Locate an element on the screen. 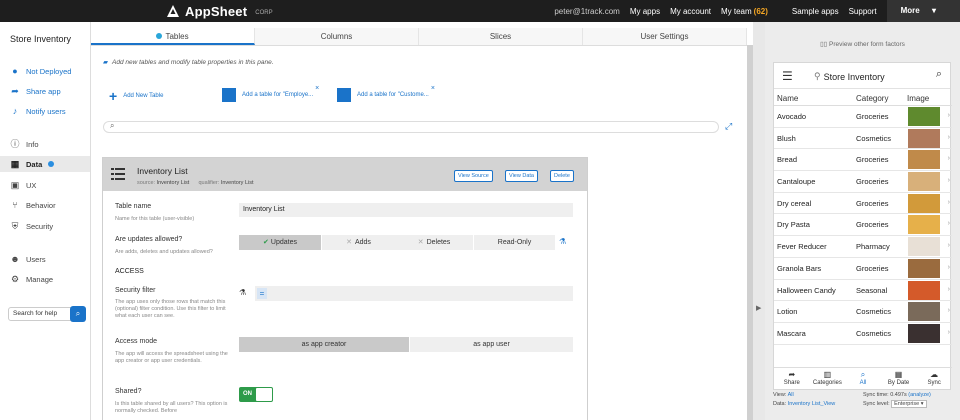 The image size is (960, 420). chevron-right-icon: ▶ is located at coordinates (759, 308).